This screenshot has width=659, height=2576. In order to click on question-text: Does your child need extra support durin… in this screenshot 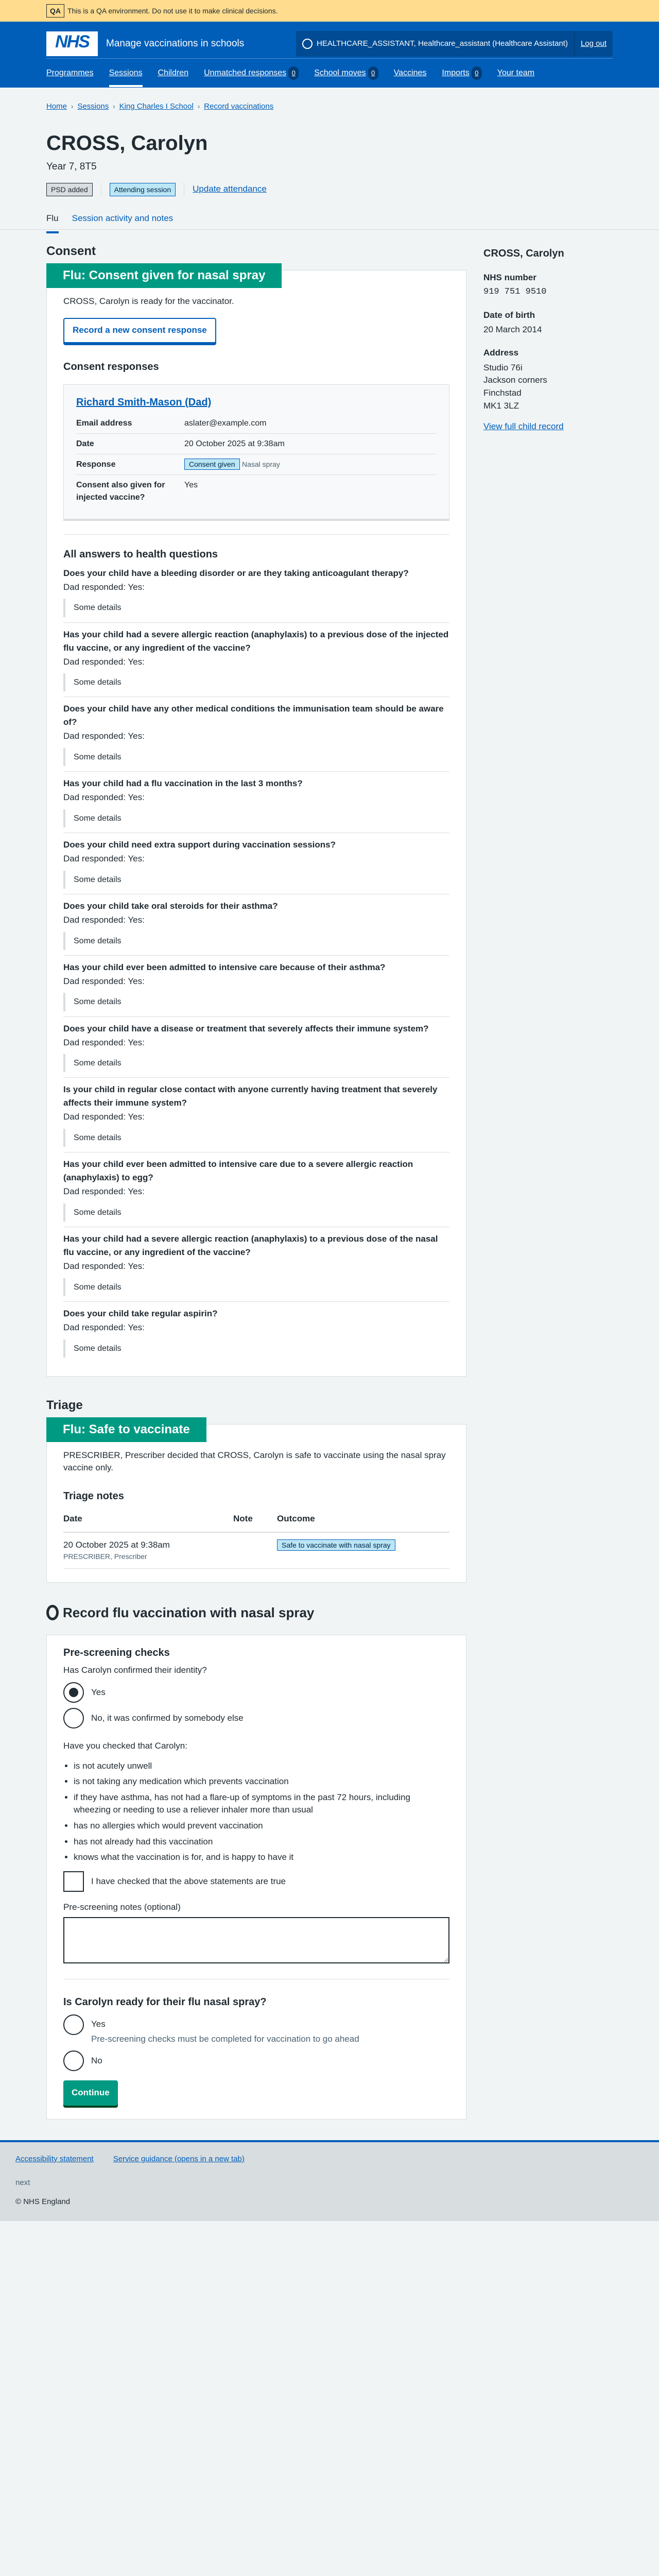, I will do `click(200, 845)`.